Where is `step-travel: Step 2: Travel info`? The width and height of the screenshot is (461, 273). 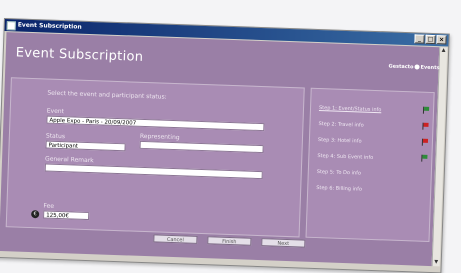
step-travel: Step 2: Travel info is located at coordinates (340, 125).